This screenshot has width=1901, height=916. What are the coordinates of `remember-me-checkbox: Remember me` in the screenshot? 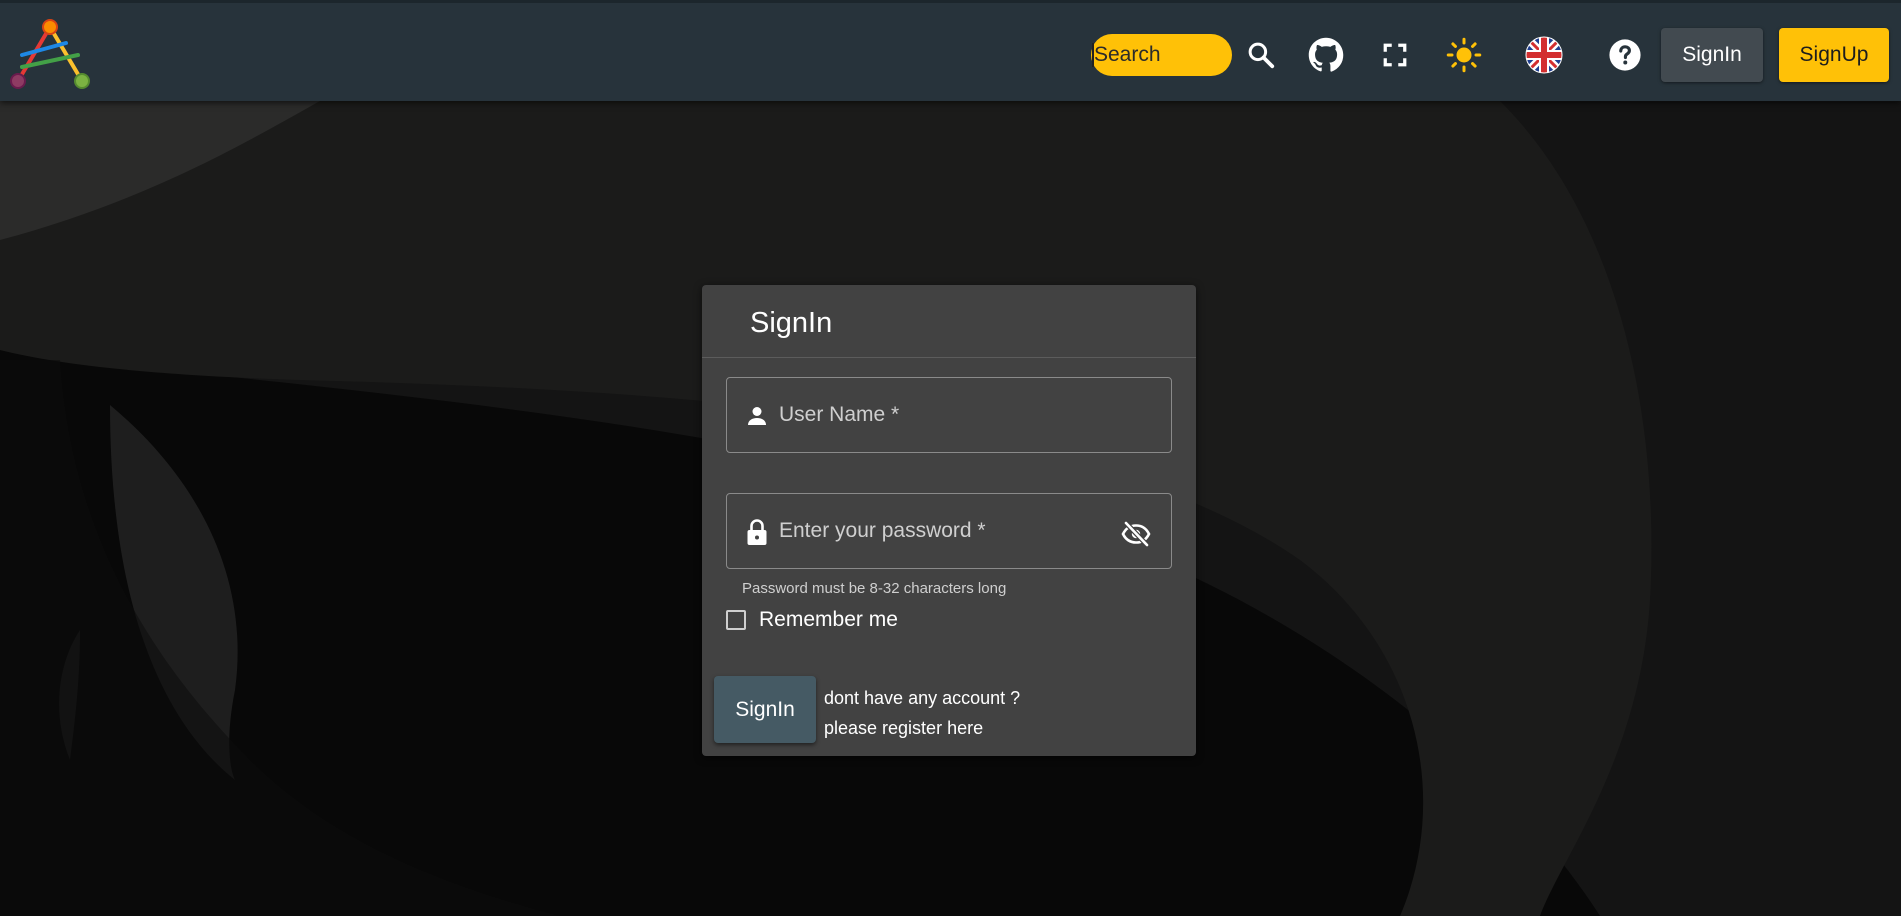 It's located at (812, 620).